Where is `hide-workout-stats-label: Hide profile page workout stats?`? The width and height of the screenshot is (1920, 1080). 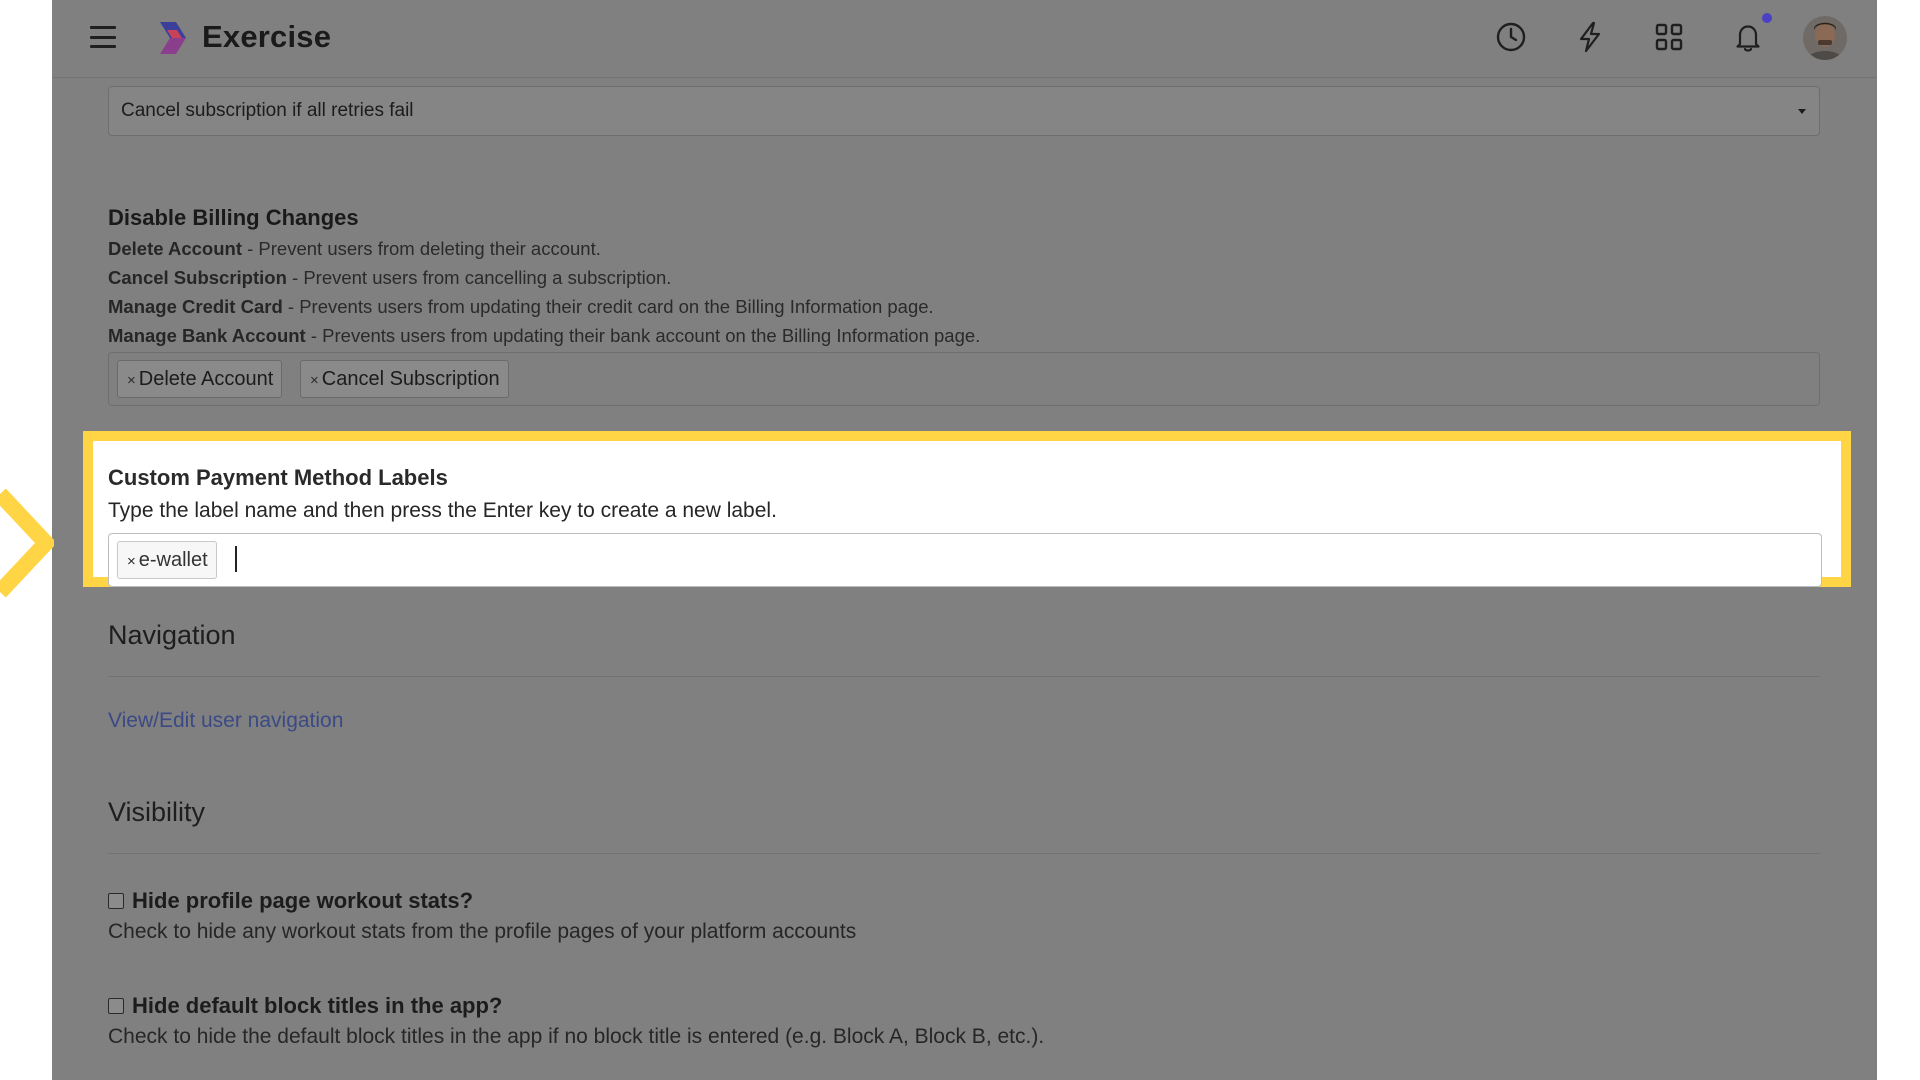
hide-workout-stats-label: Hide profile page workout stats? is located at coordinates (302, 901).